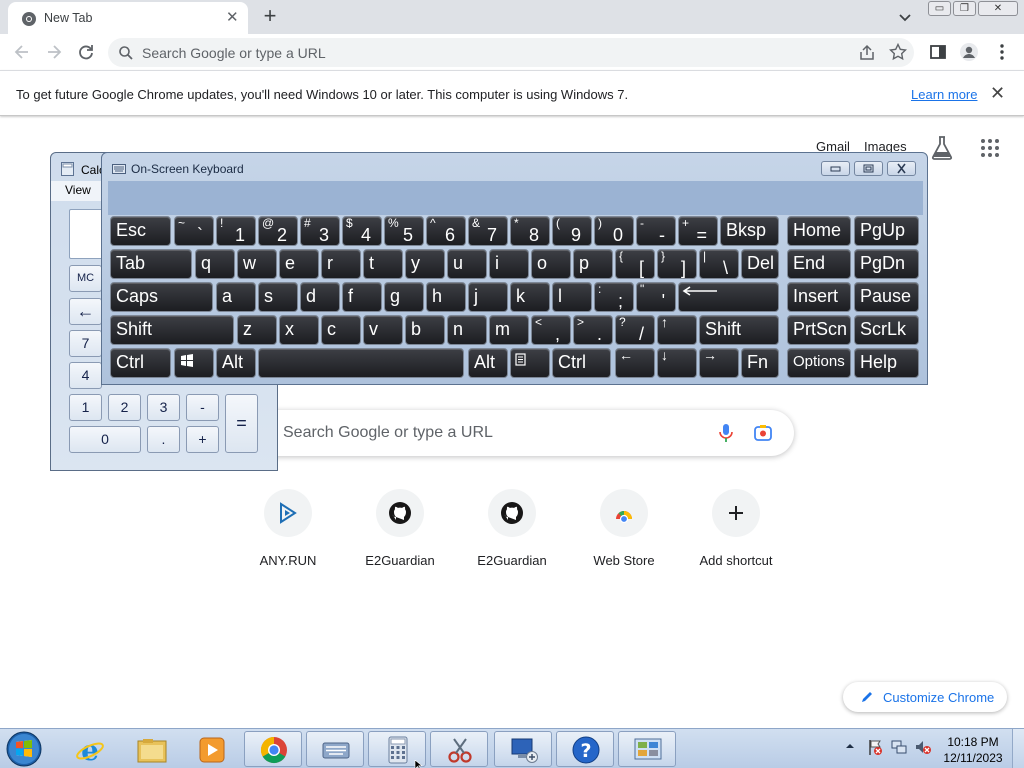 The width and height of the screenshot is (1024, 768). I want to click on key-shift-left: Shift, so click(172, 330).